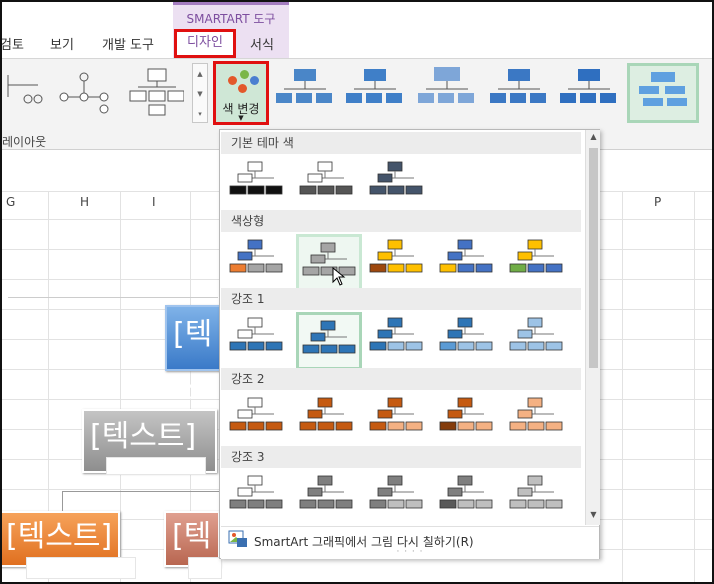  I want to click on smartart-tools-accent, so click(231, 3).